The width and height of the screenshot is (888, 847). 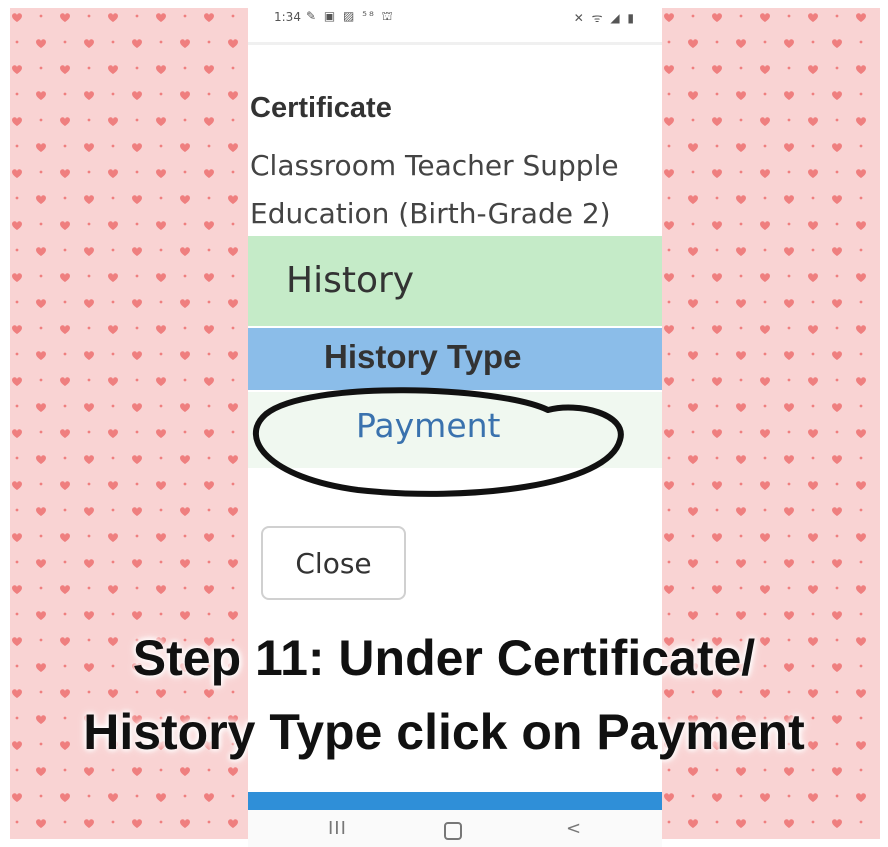 I want to click on recents-button: III, so click(x=337, y=828).